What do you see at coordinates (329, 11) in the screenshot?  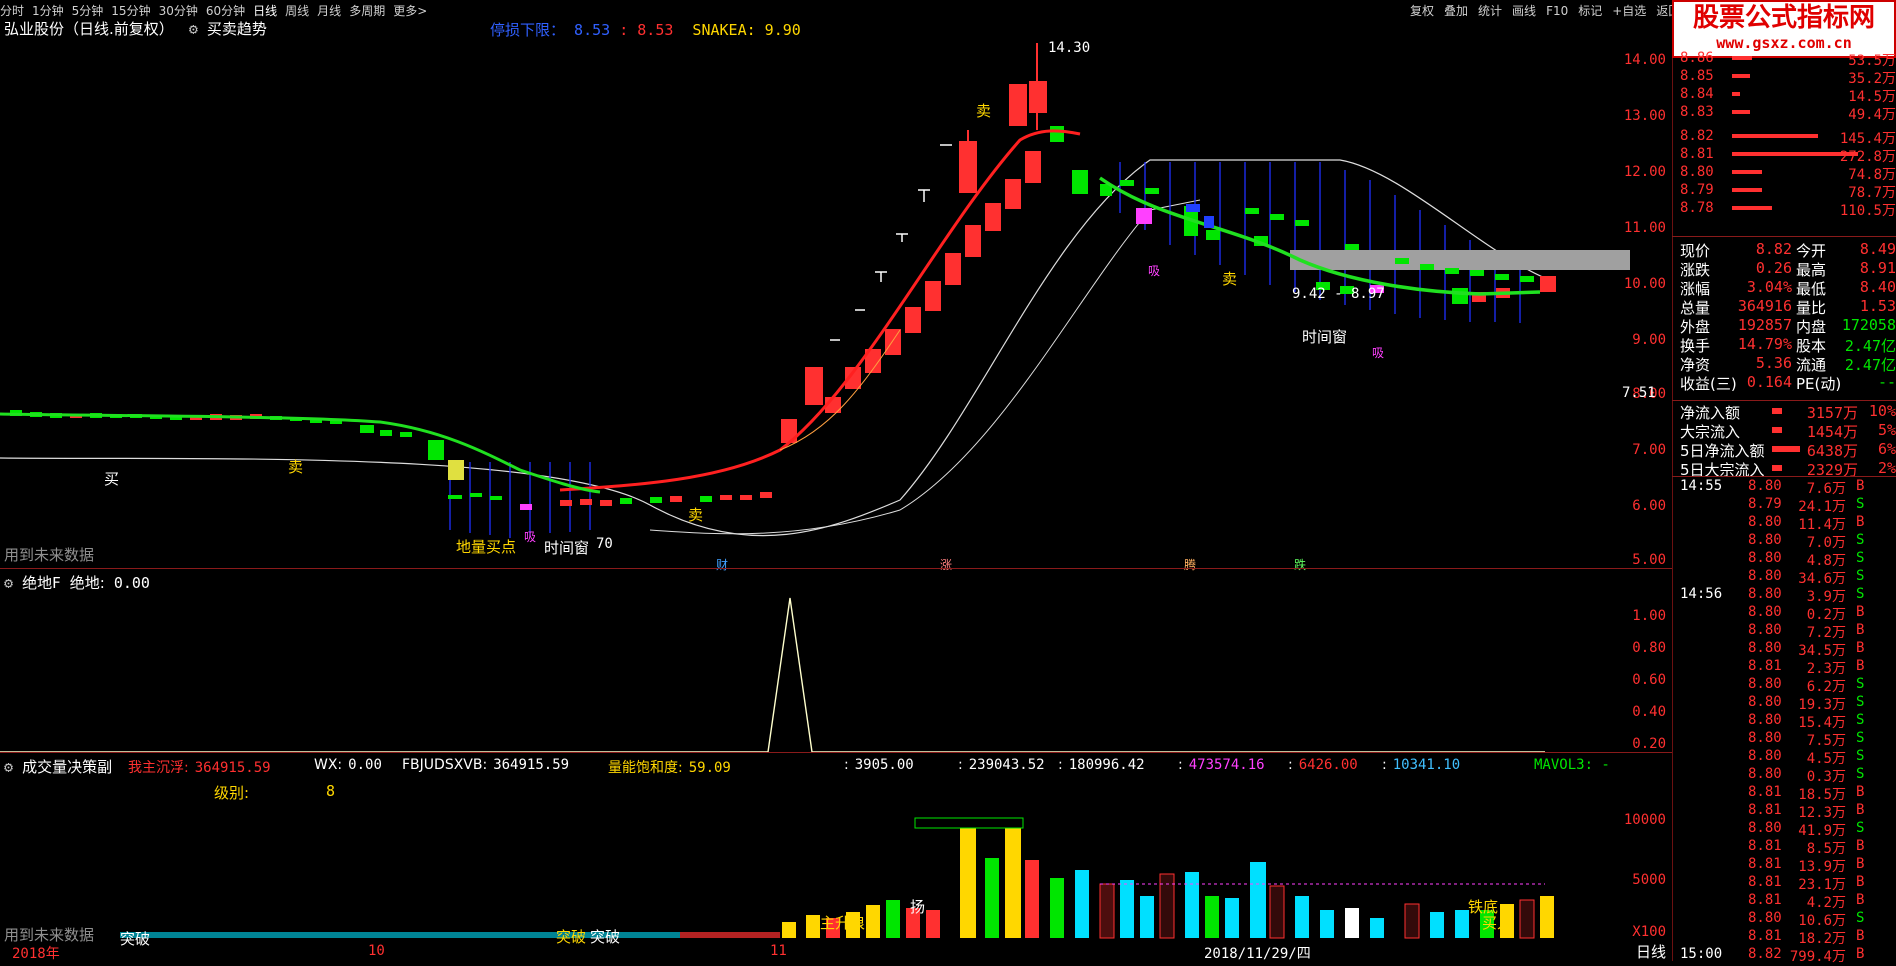 I see `period-tab-8: 月线` at bounding box center [329, 11].